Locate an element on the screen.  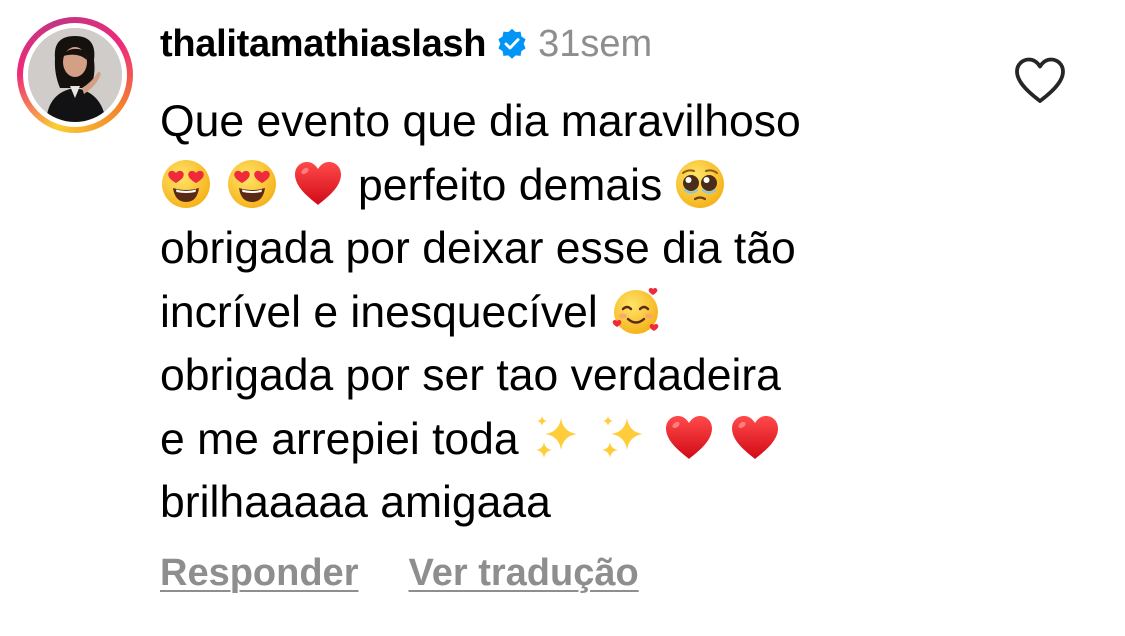
see-translation-button: Ver tradução is located at coordinates (523, 573).